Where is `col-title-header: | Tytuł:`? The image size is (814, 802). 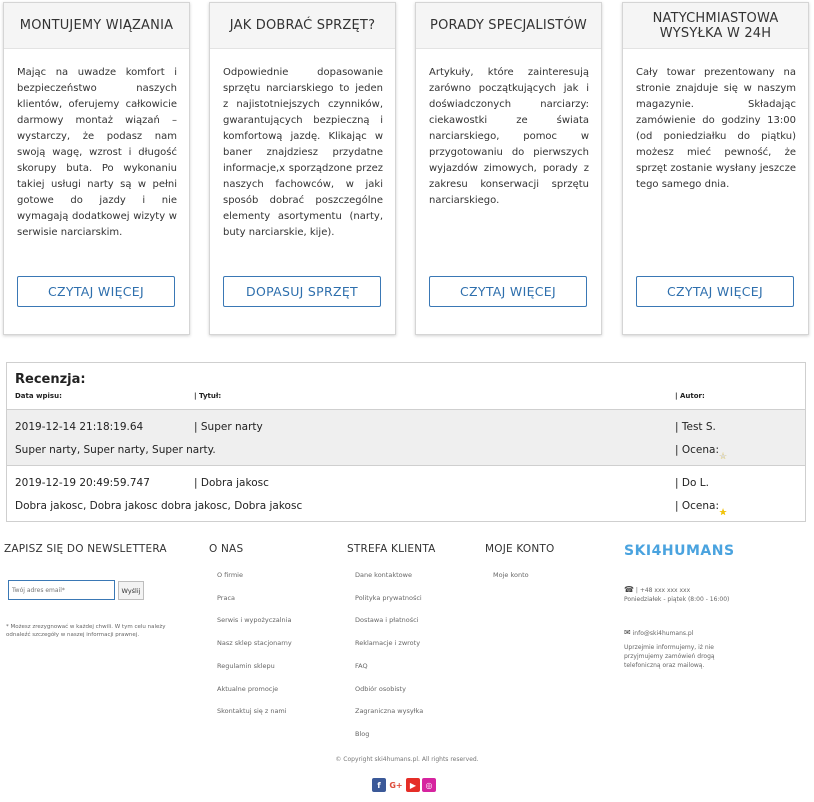
col-title-header: | Tytuł: is located at coordinates (208, 396).